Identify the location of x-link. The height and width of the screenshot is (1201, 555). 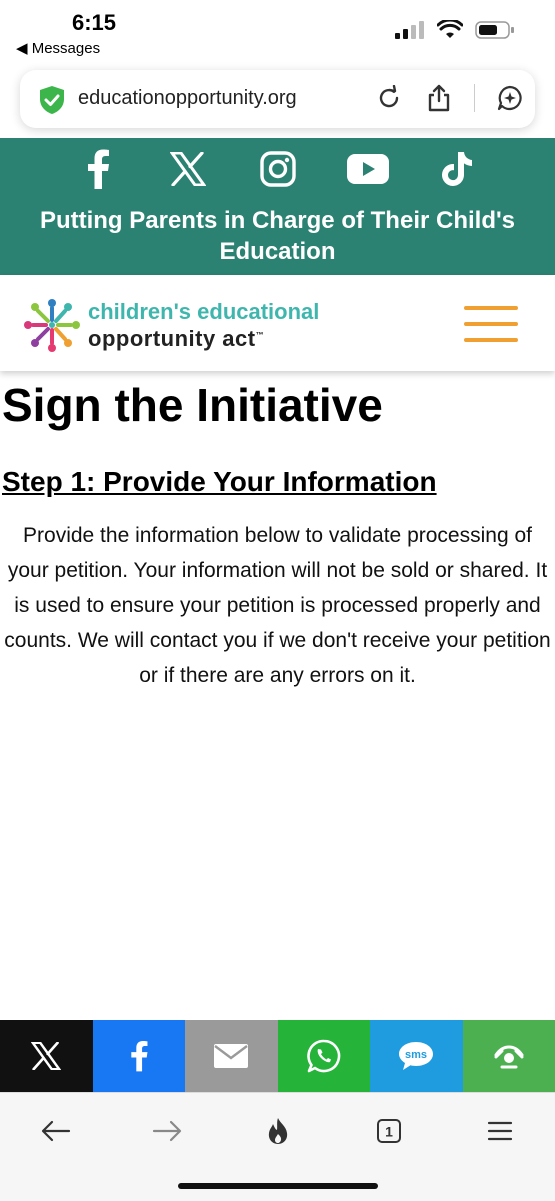
(188, 169).